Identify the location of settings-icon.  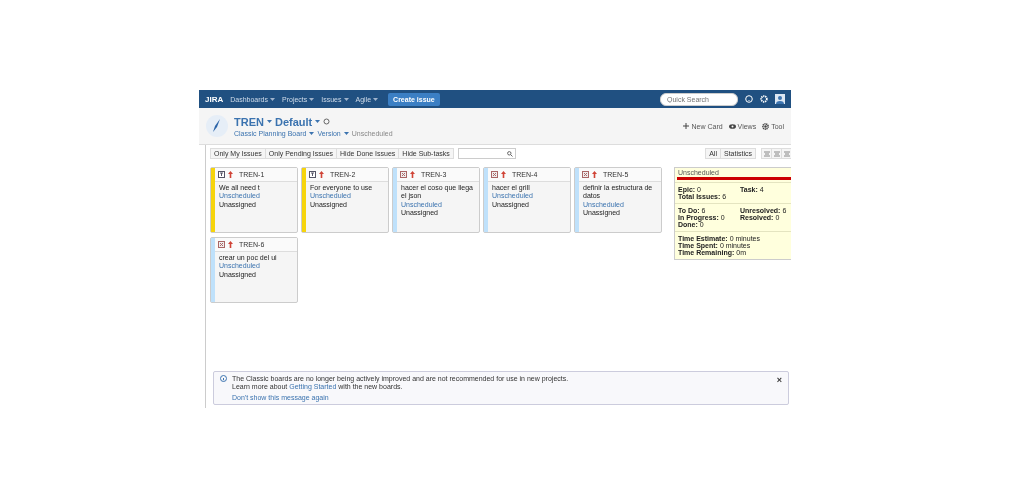
(764, 99).